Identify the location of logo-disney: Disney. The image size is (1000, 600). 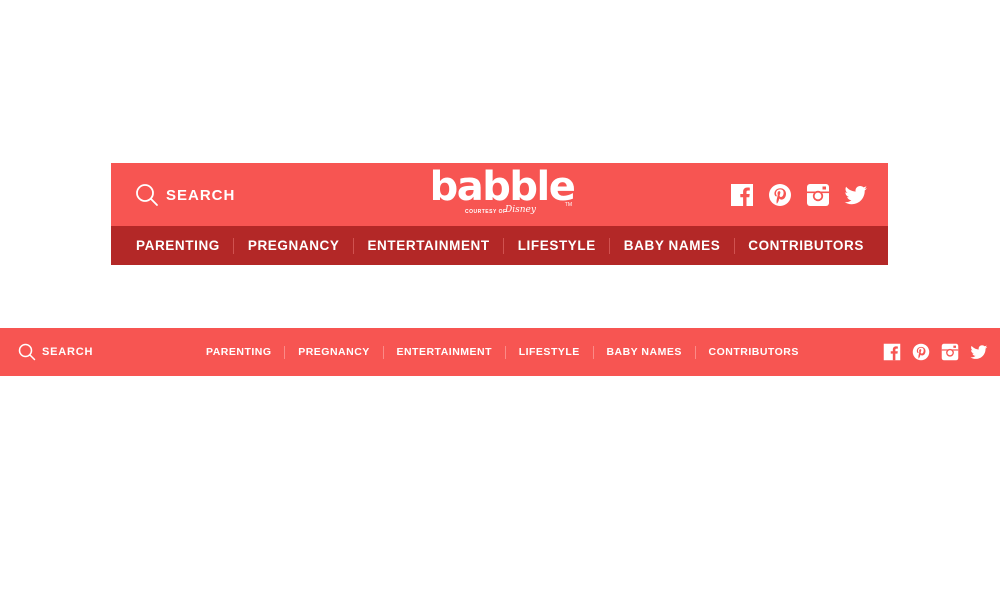
(520, 210).